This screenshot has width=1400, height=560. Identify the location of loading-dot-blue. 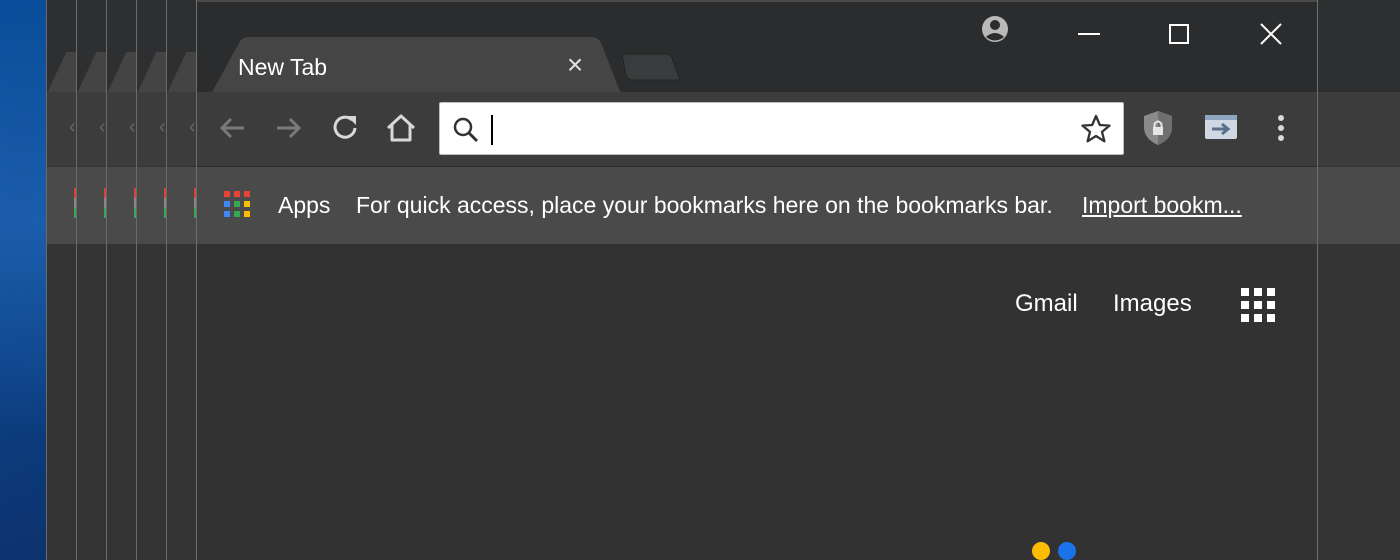
(1067, 551).